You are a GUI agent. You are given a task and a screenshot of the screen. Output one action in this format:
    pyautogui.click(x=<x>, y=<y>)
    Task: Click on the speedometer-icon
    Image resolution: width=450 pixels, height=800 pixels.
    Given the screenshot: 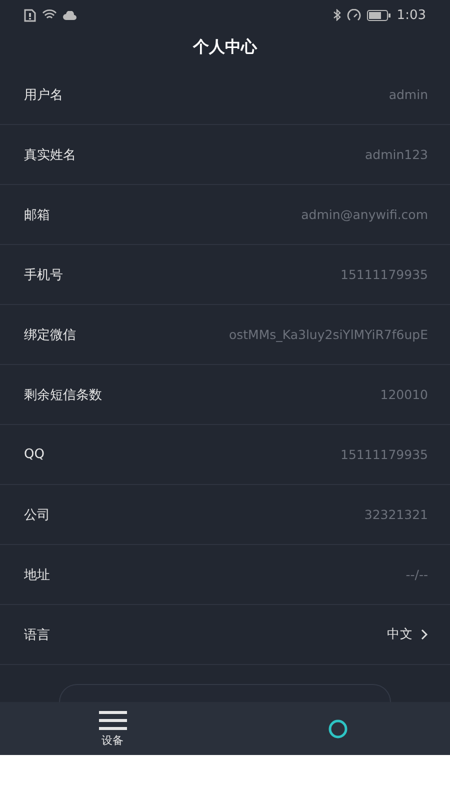 What is the action you would take?
    pyautogui.click(x=353, y=15)
    